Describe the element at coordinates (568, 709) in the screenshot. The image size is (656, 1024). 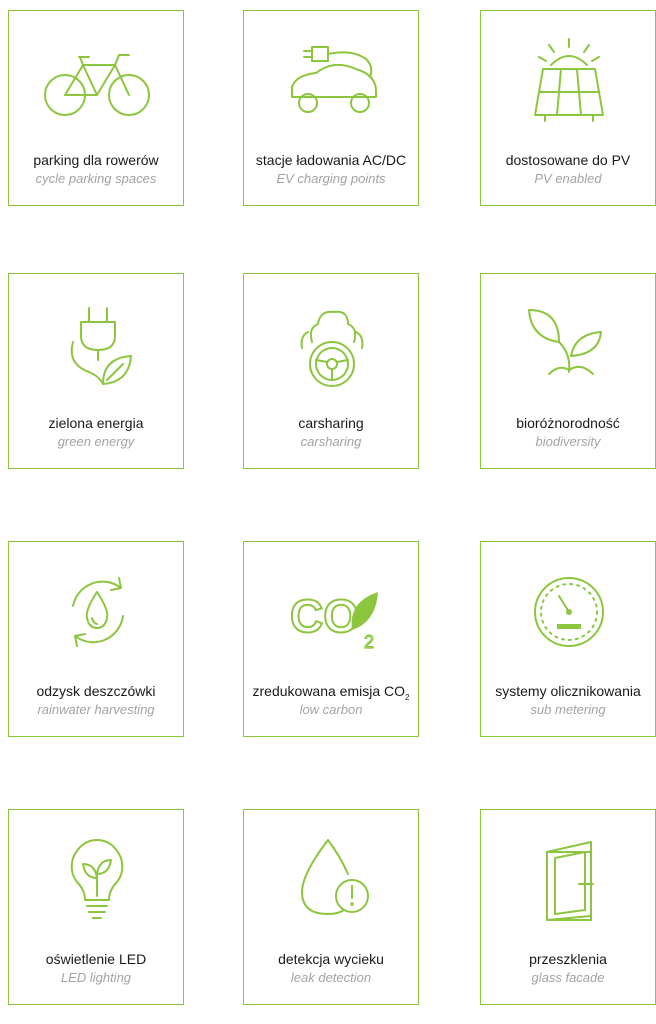
I see `tile-sublabel: sub metering` at that location.